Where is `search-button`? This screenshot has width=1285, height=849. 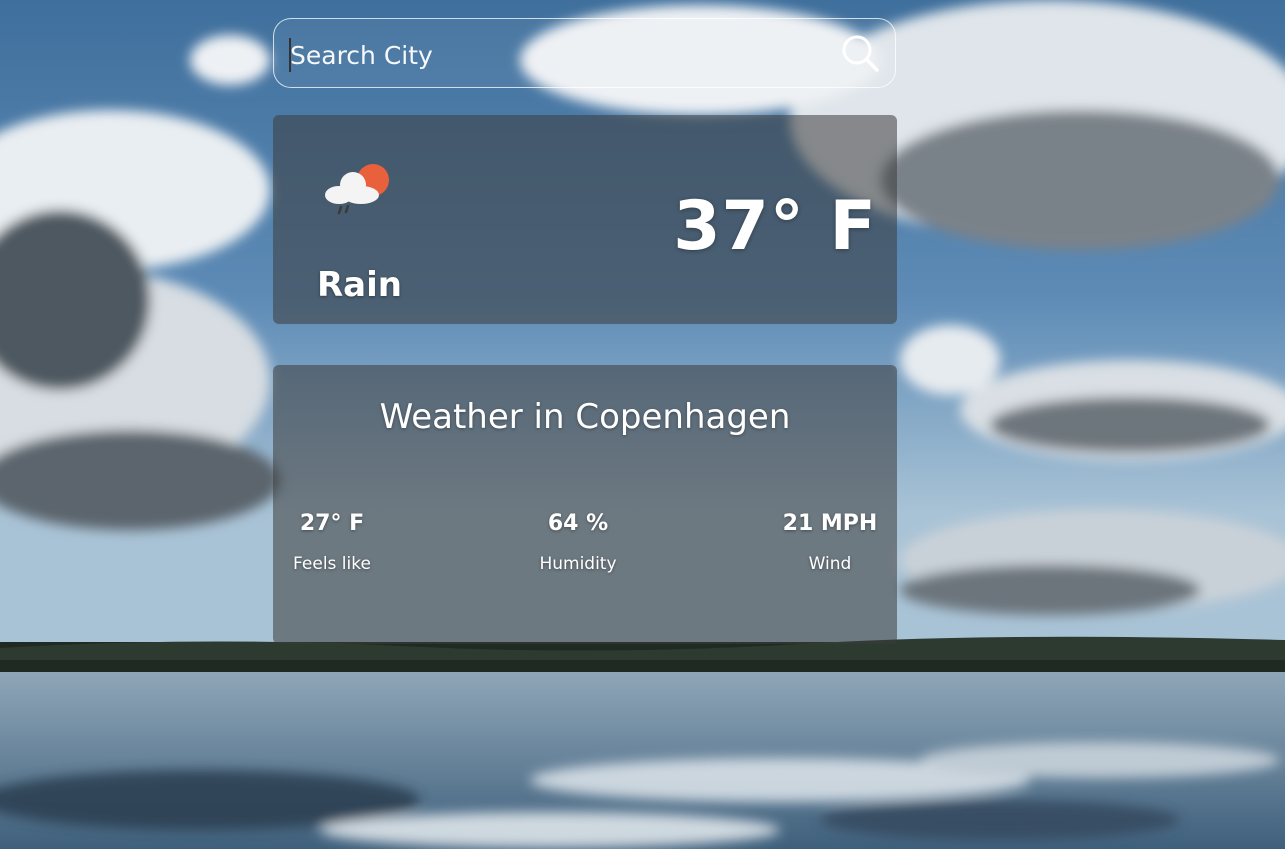 search-button is located at coordinates (861, 54).